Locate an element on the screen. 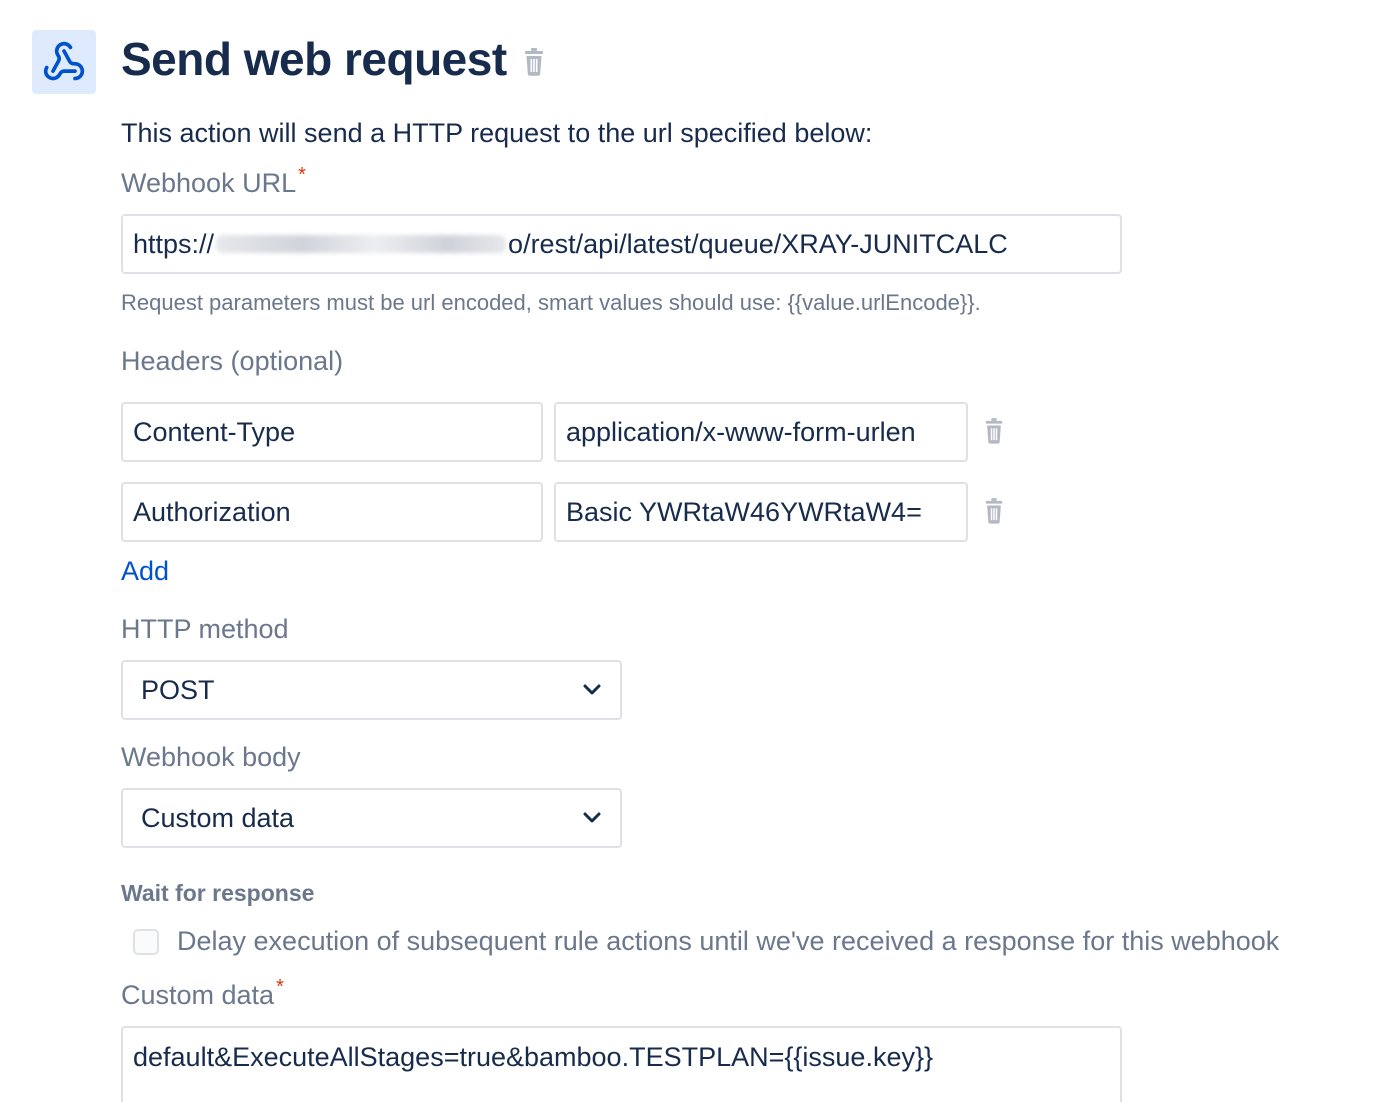  header-value-input-1: application/x-www-form-urlen is located at coordinates (761, 432).